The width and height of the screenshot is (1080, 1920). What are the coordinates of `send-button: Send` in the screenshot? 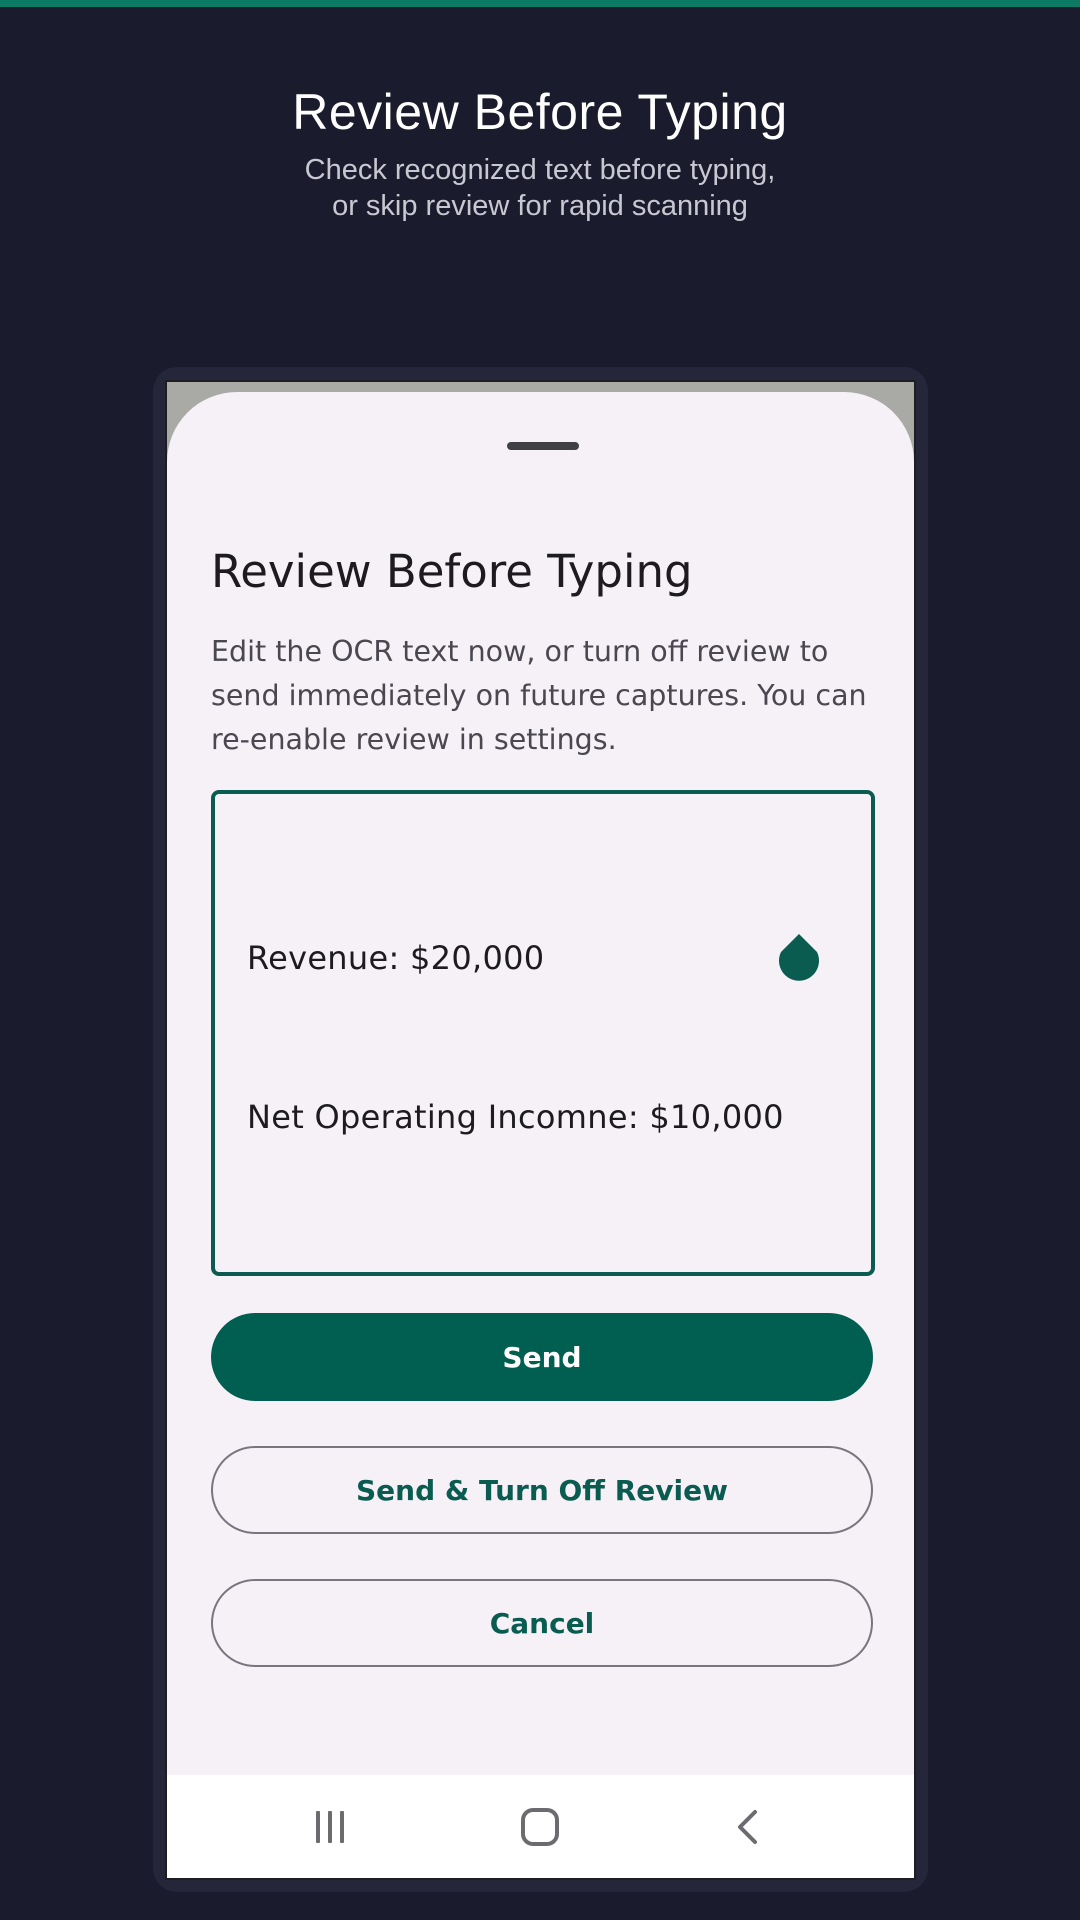 It's located at (542, 1357).